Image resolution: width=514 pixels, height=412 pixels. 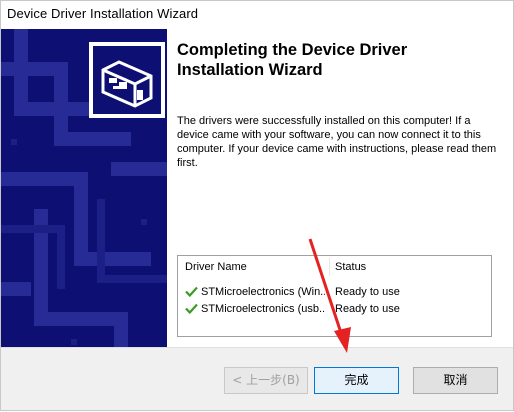 I want to click on device-icon, so click(x=127, y=80).